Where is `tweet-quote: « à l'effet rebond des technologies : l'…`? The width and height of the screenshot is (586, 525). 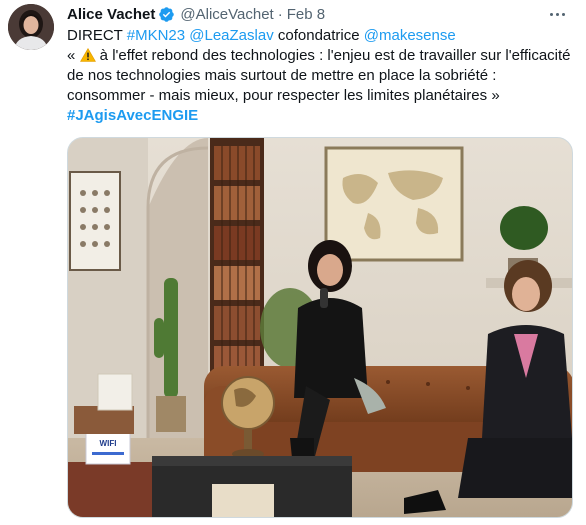 tweet-quote: « à l'effet rebond des technologies : l'… is located at coordinates (319, 86).